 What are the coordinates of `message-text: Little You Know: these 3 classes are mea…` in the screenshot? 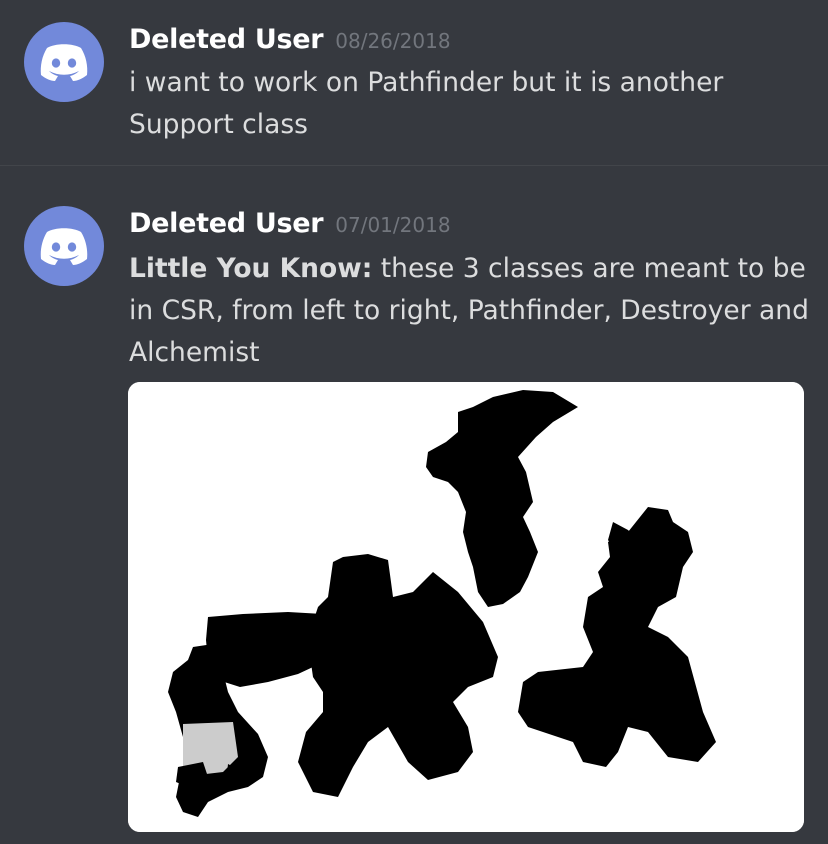 It's located at (474, 311).